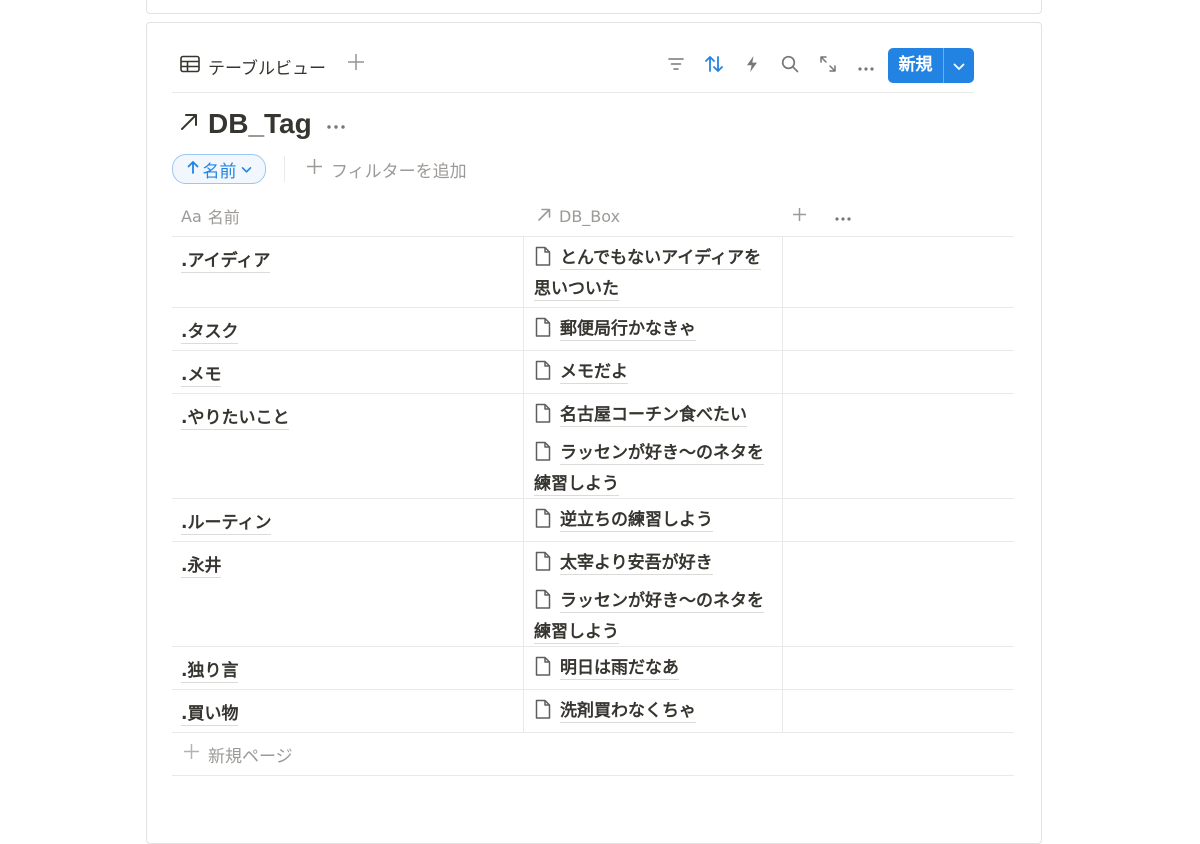 The height and width of the screenshot is (844, 1200). I want to click on filter-button, so click(676, 66).